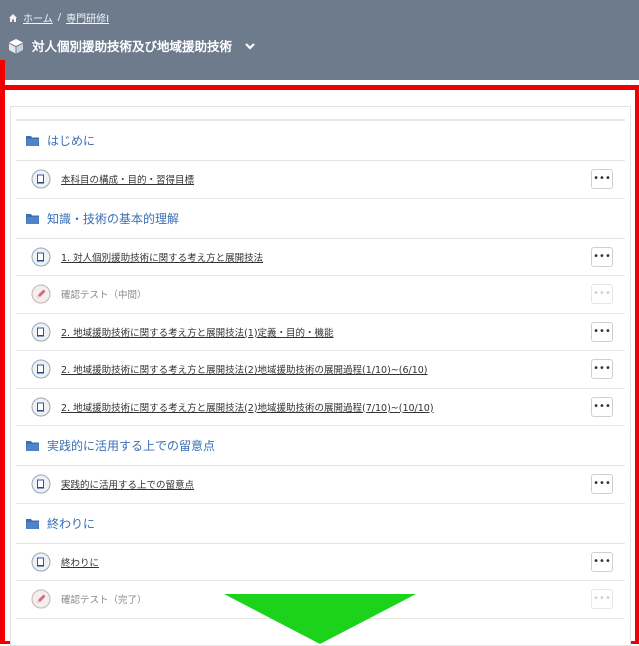 This screenshot has height=646, width=639. I want to click on item-label: 確認テスト（完了）, so click(104, 601).